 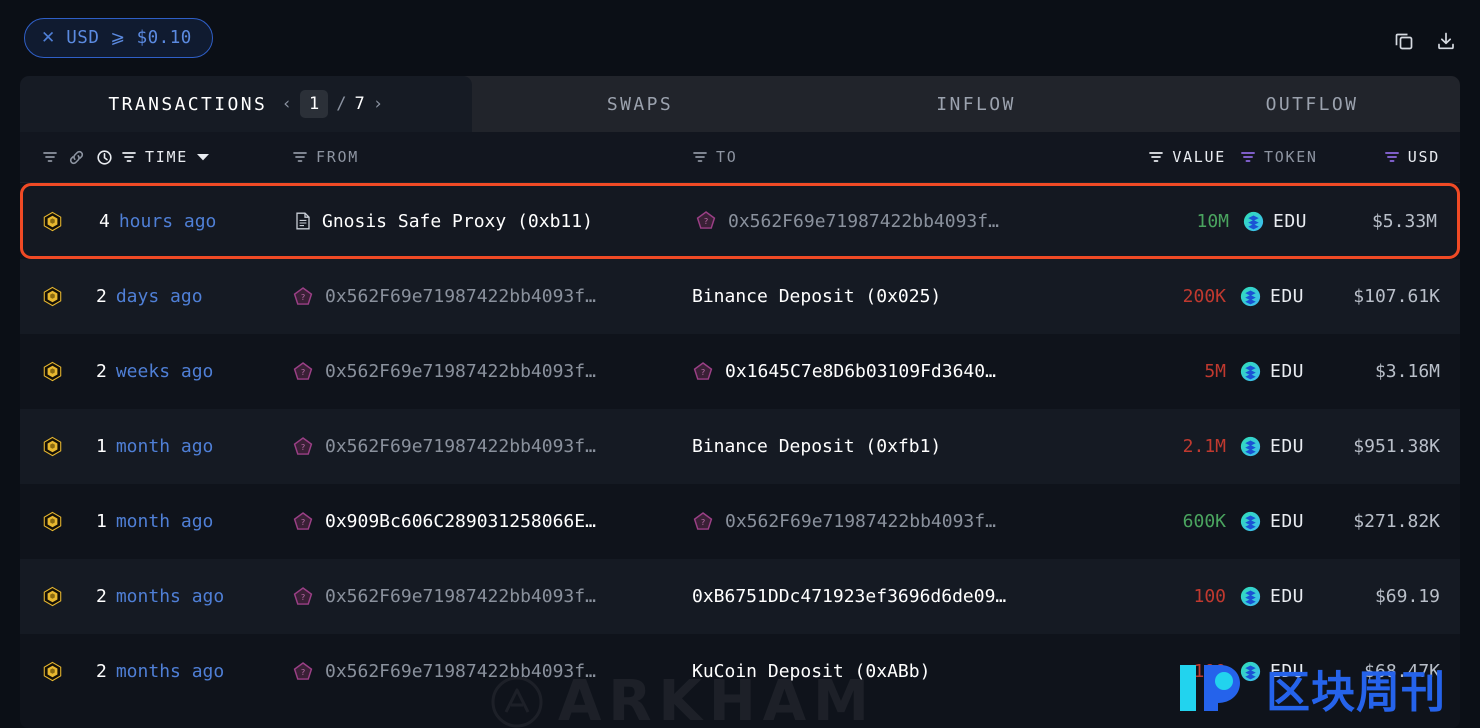 What do you see at coordinates (1403, 157) in the screenshot?
I see `column-header-usd: USD` at bounding box center [1403, 157].